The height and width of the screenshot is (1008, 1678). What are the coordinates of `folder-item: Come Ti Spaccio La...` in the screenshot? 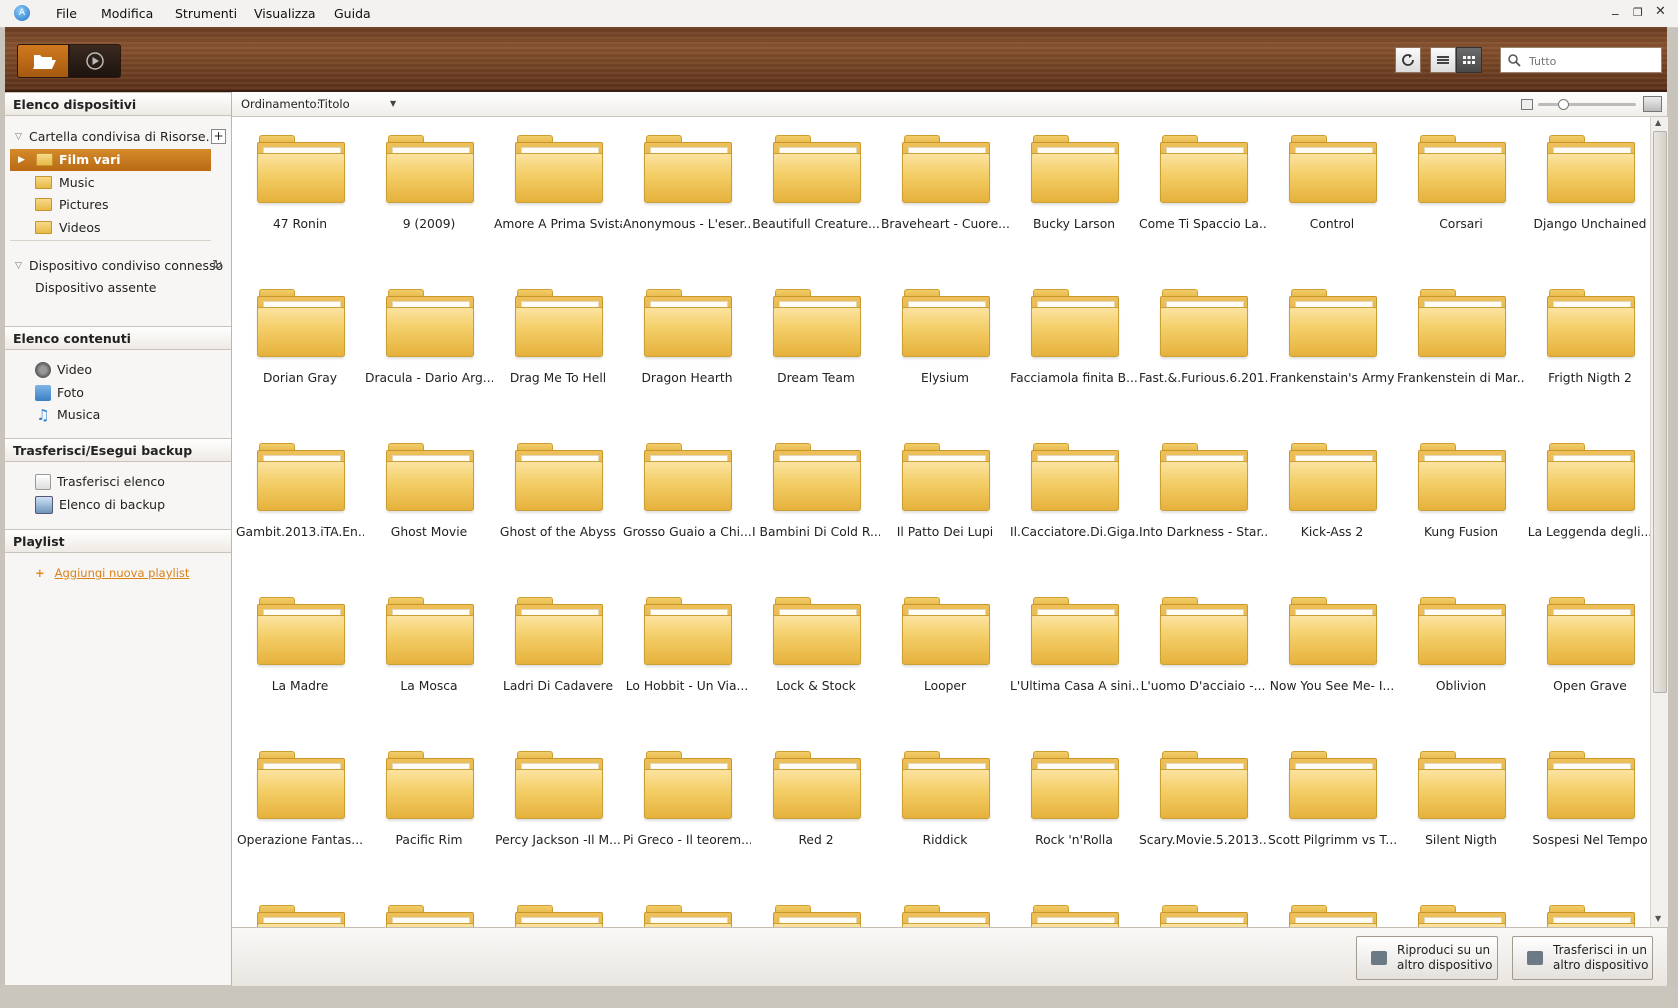 It's located at (1203, 187).